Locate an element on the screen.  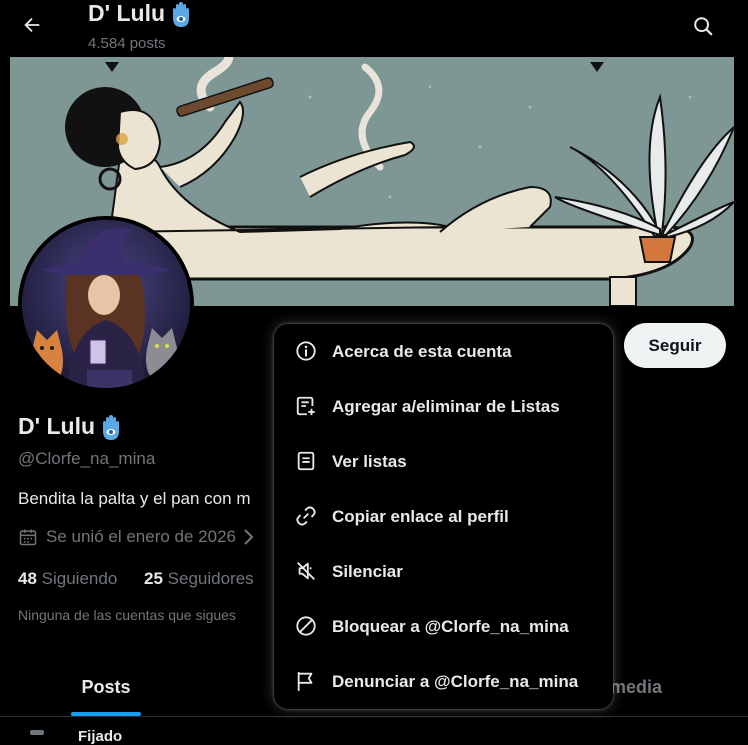
search-button is located at coordinates (703, 26).